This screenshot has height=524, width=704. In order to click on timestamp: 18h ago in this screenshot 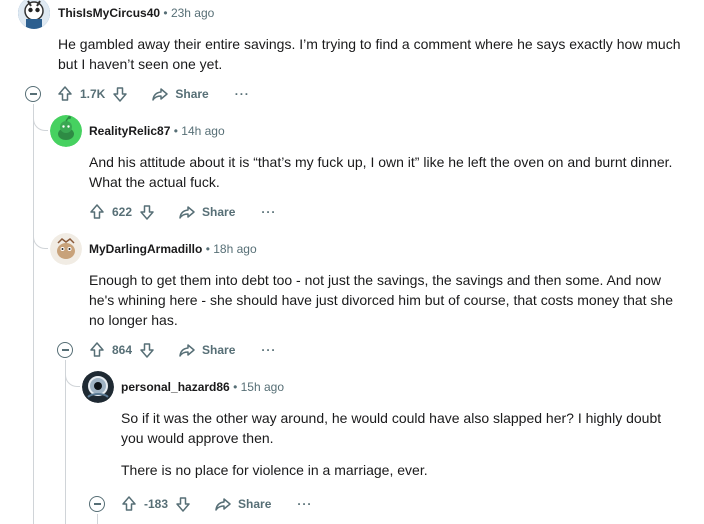, I will do `click(234, 249)`.